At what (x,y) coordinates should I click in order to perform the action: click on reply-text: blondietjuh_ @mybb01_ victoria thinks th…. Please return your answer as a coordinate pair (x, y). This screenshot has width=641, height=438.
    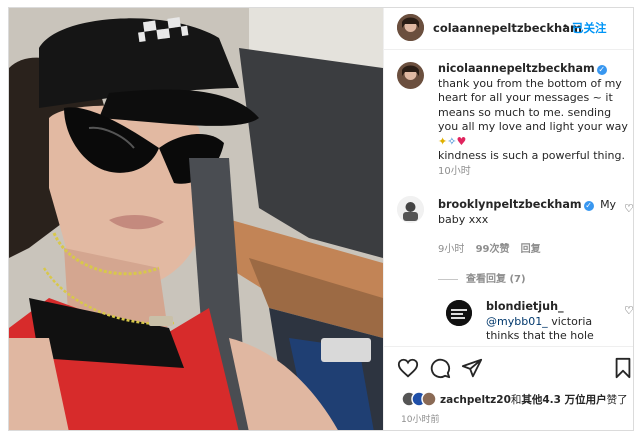
    Looking at the image, I should click on (553, 323).